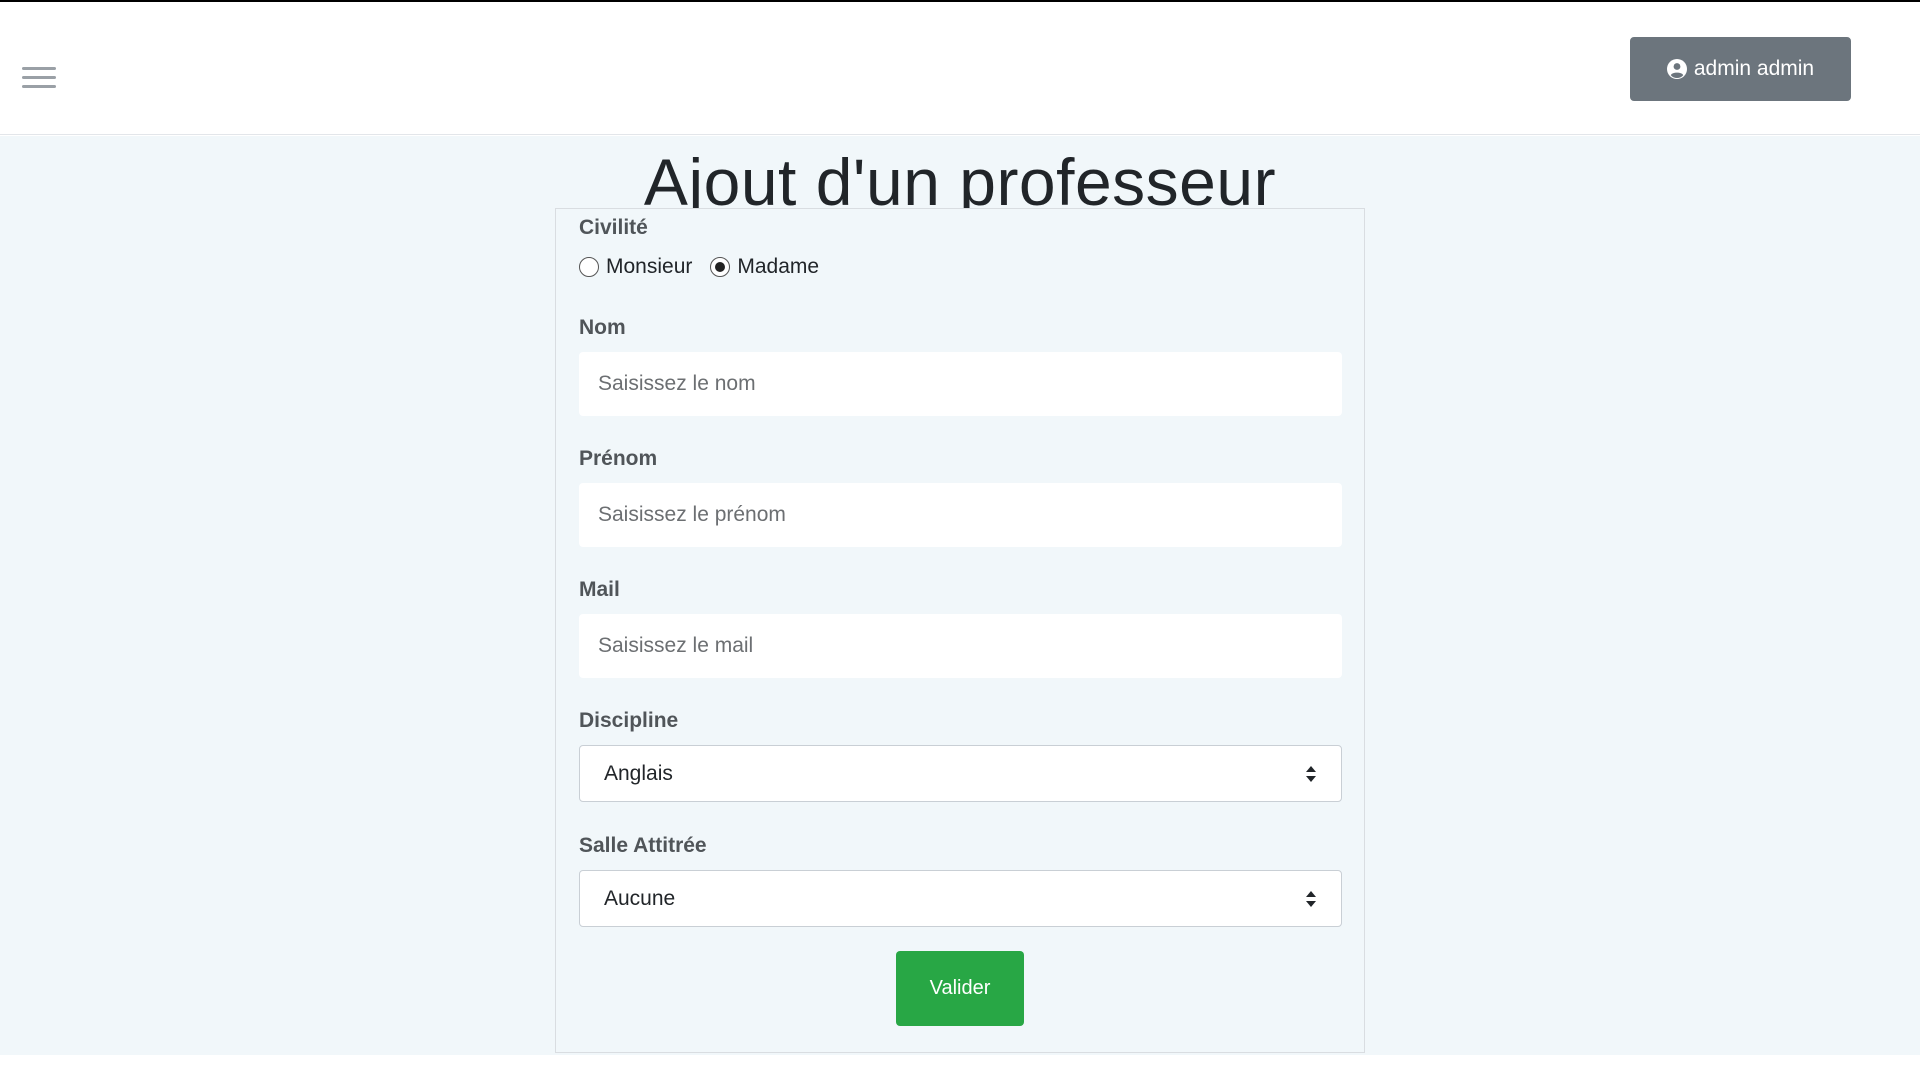  I want to click on radio-monsieur, so click(589, 267).